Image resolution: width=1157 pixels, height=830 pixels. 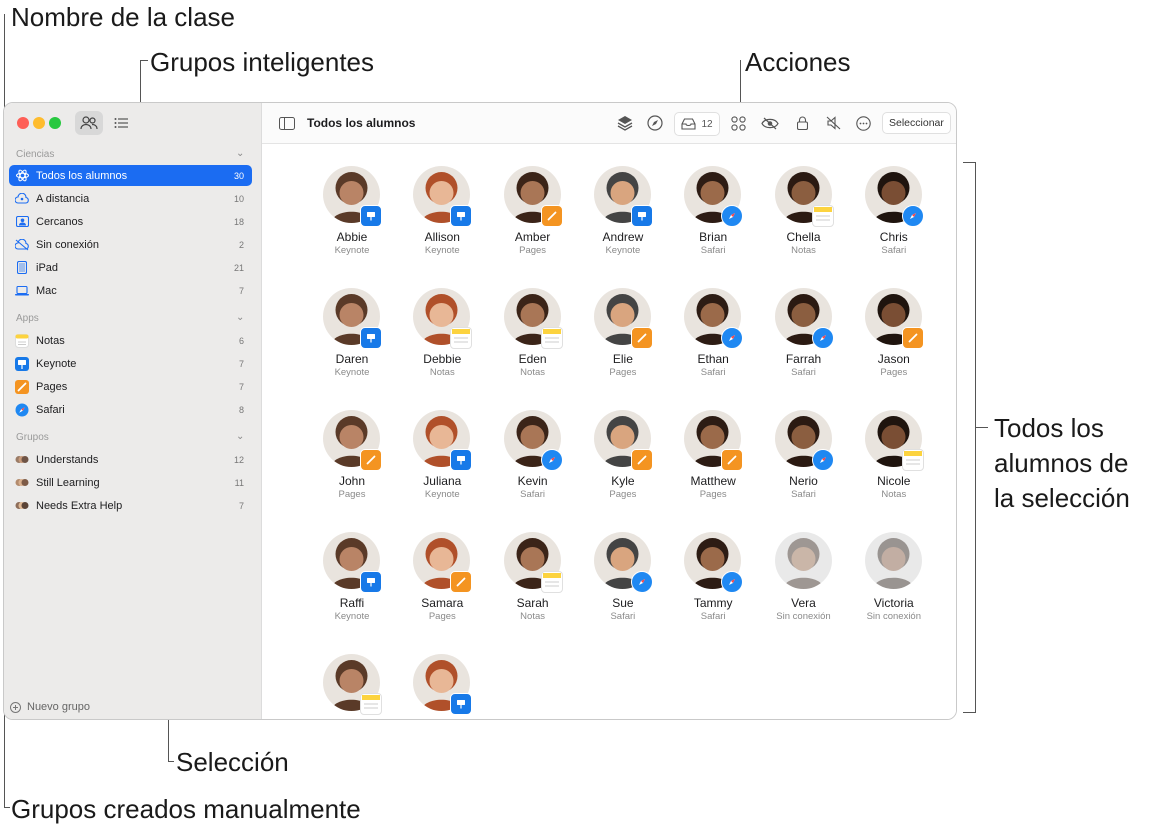 What do you see at coordinates (352, 323) in the screenshot?
I see `student-tile: Daren Keynote` at bounding box center [352, 323].